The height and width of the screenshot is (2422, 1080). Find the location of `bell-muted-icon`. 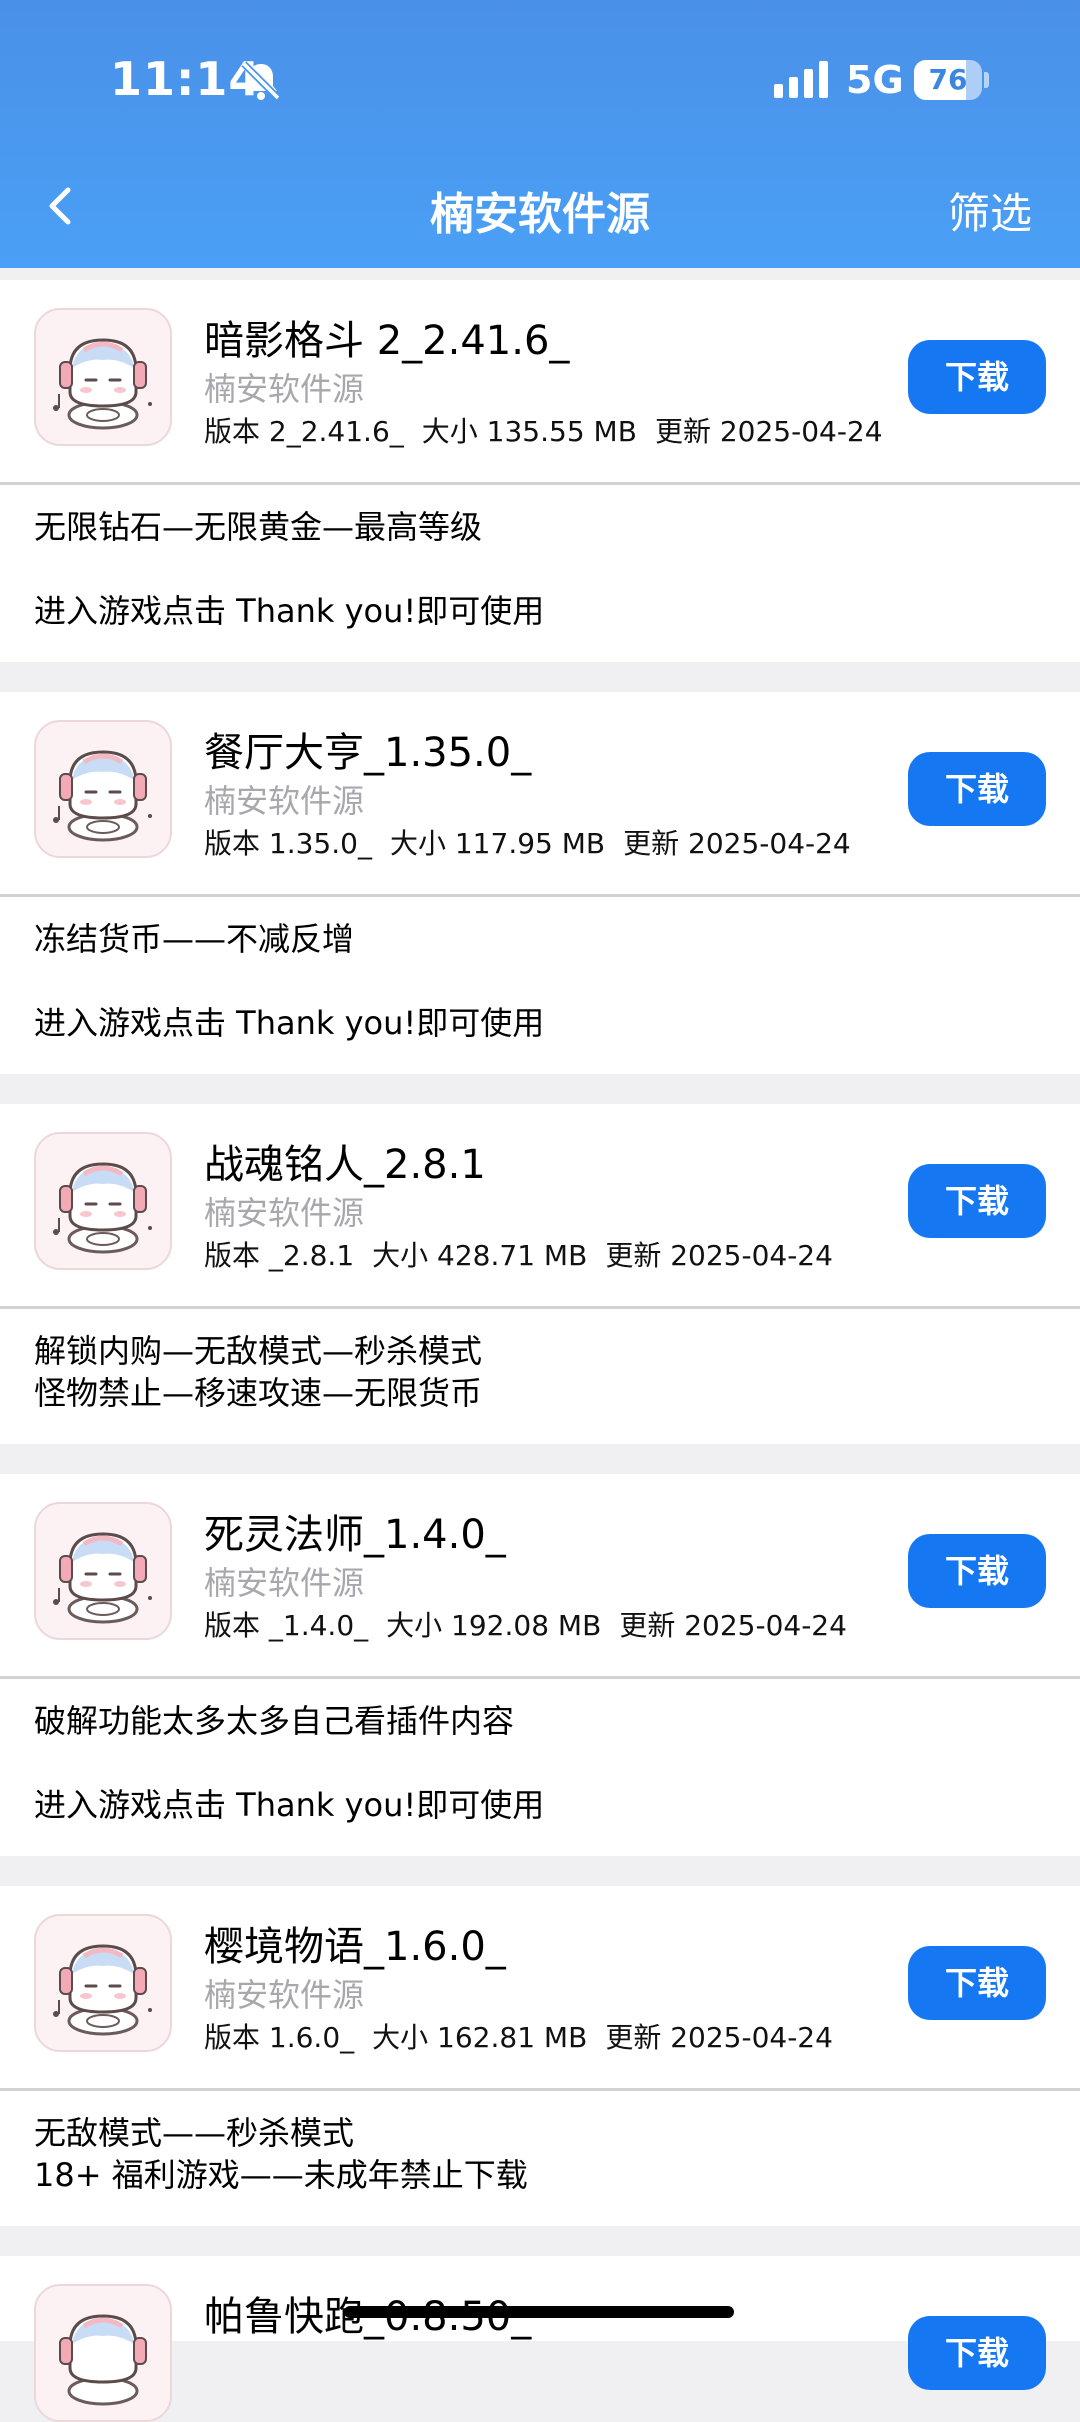

bell-muted-icon is located at coordinates (261, 81).